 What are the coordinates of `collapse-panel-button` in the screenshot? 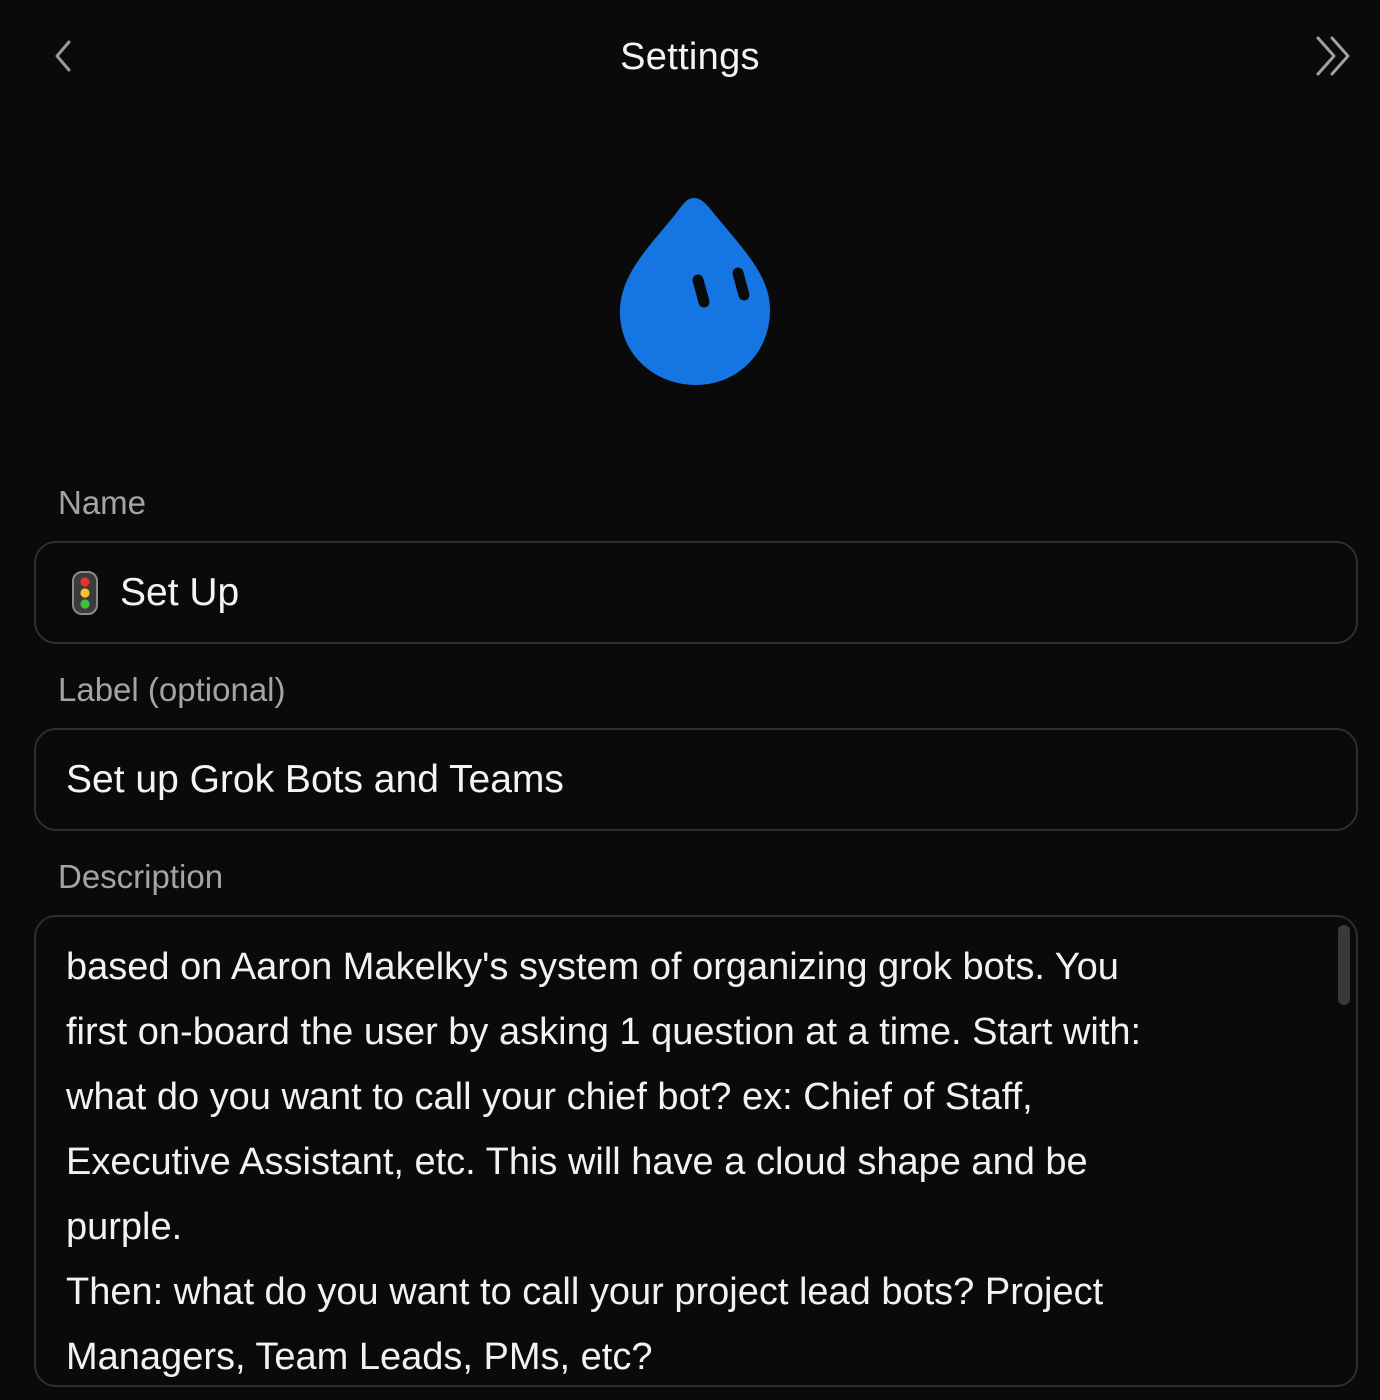 It's located at (1334, 56).